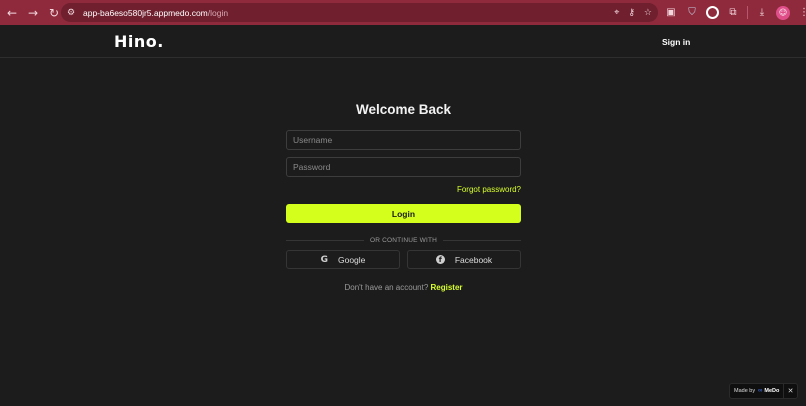 This screenshot has height=406, width=806. What do you see at coordinates (33, 13) in the screenshot?
I see `forward-icon: →` at bounding box center [33, 13].